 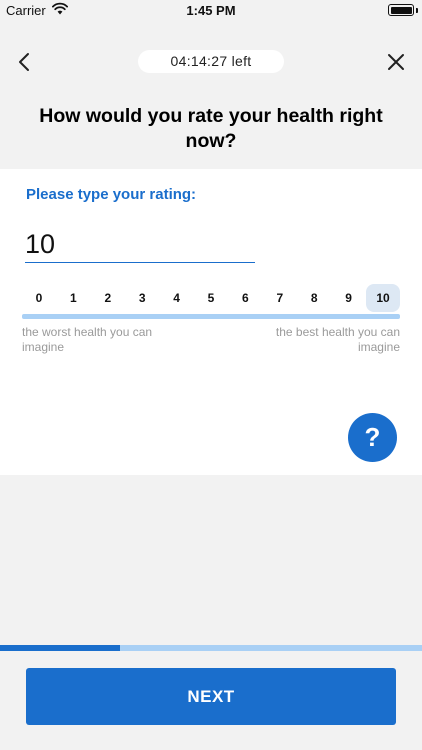 What do you see at coordinates (245, 298) in the screenshot?
I see `scale-option-6: 6` at bounding box center [245, 298].